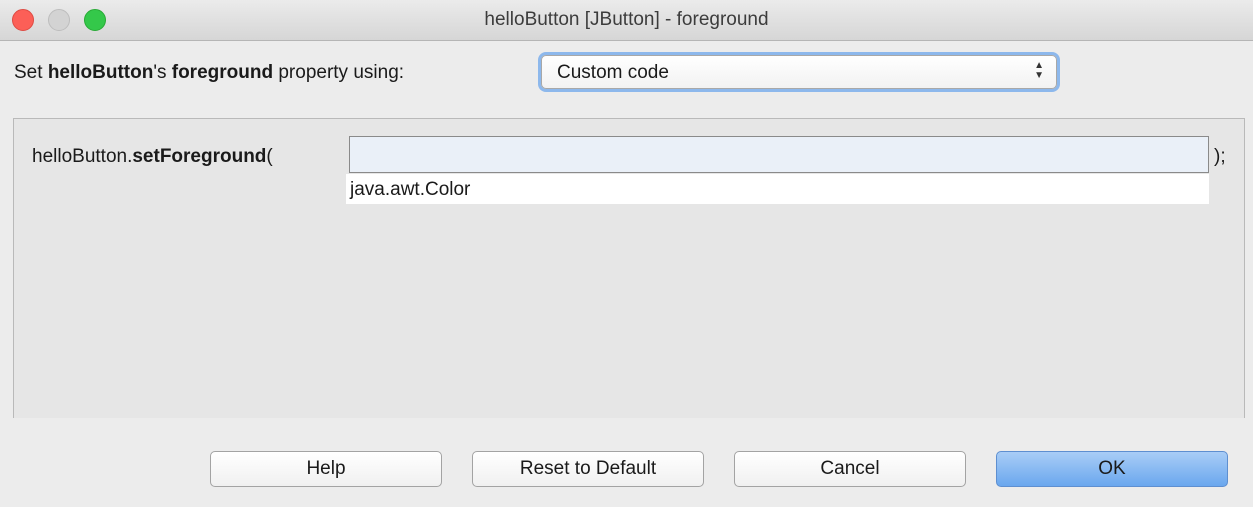 Image resolution: width=1253 pixels, height=507 pixels. I want to click on prop-possessive: 's, so click(162, 72).